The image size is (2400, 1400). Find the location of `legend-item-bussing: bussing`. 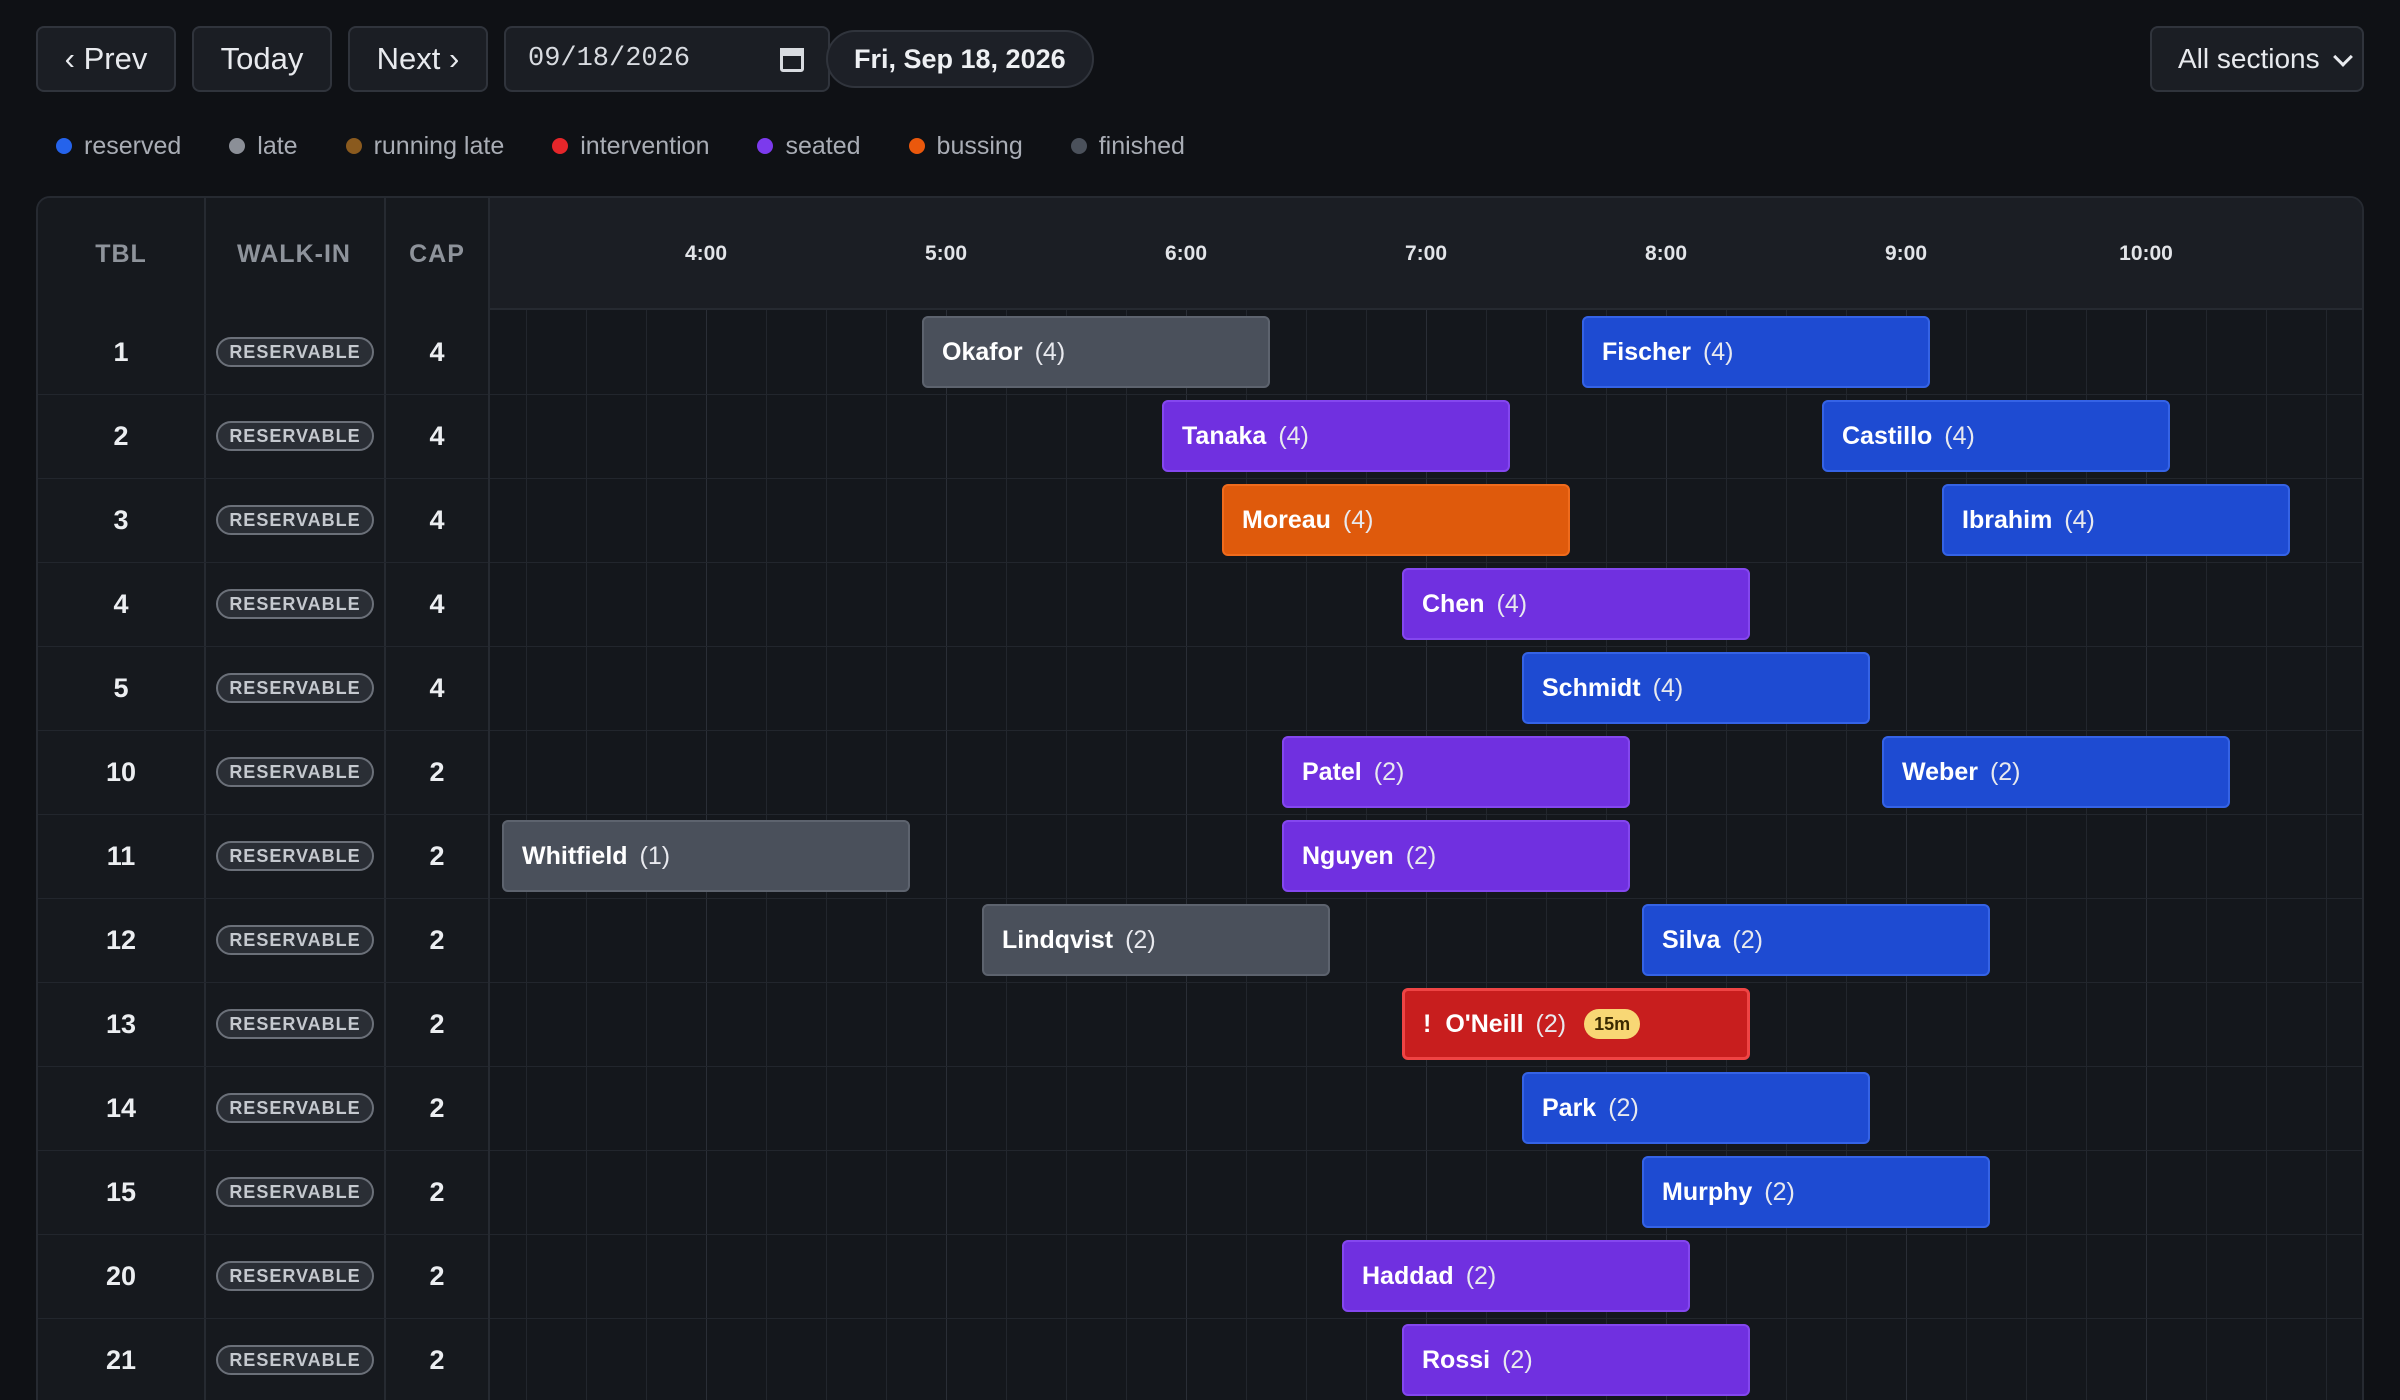

legend-item-bussing: bussing is located at coordinates (965, 146).